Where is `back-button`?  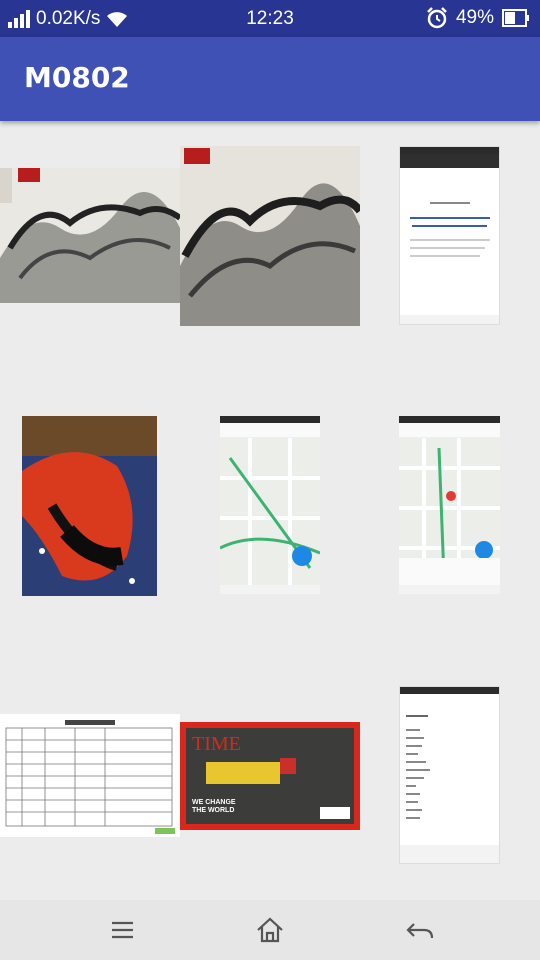 back-button is located at coordinates (420, 930).